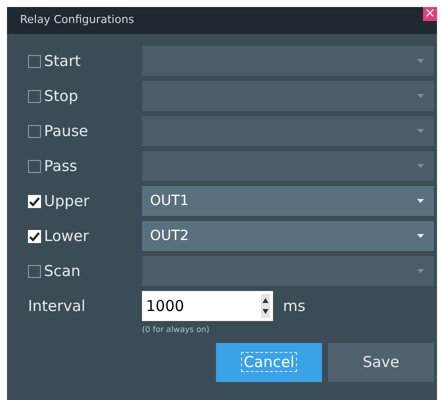  What do you see at coordinates (67, 201) in the screenshot?
I see `relay-label: Upper` at bounding box center [67, 201].